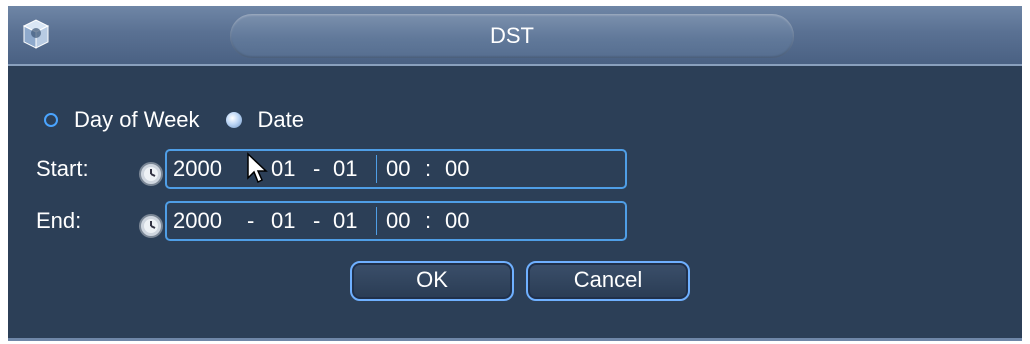 This screenshot has height=344, width=1030. I want to click on window-title: DST, so click(512, 35).